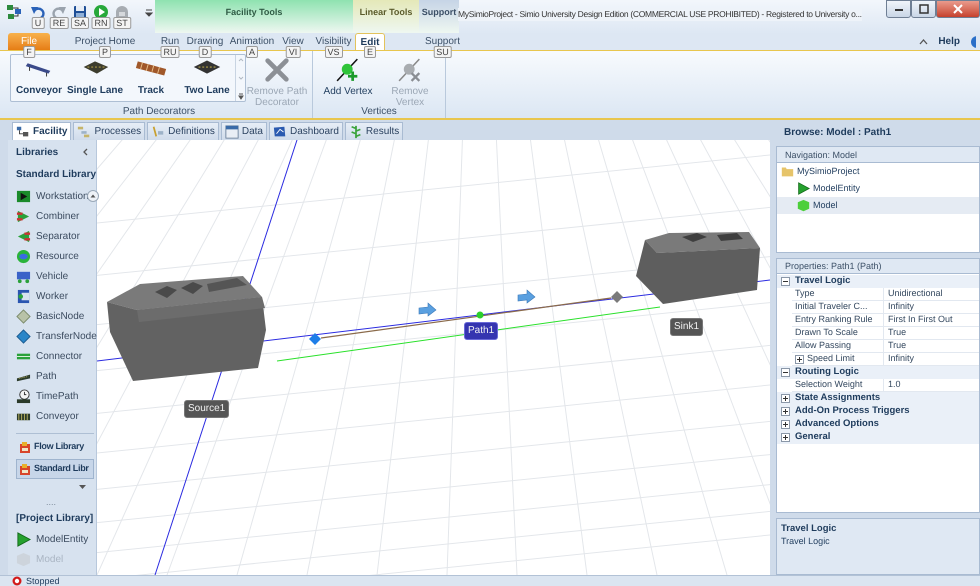 Image resolution: width=980 pixels, height=586 pixels. I want to click on document-tab: Data, so click(243, 131).